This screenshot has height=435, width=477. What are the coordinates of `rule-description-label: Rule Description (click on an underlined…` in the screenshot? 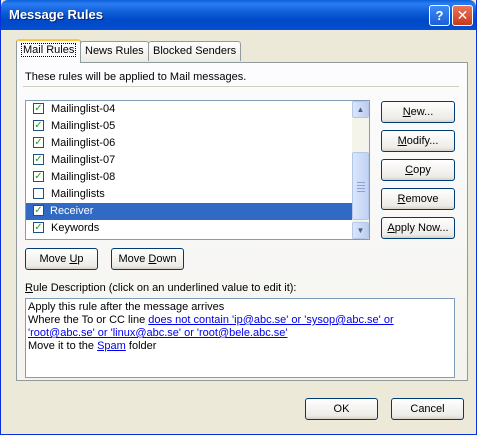 It's located at (160, 288).